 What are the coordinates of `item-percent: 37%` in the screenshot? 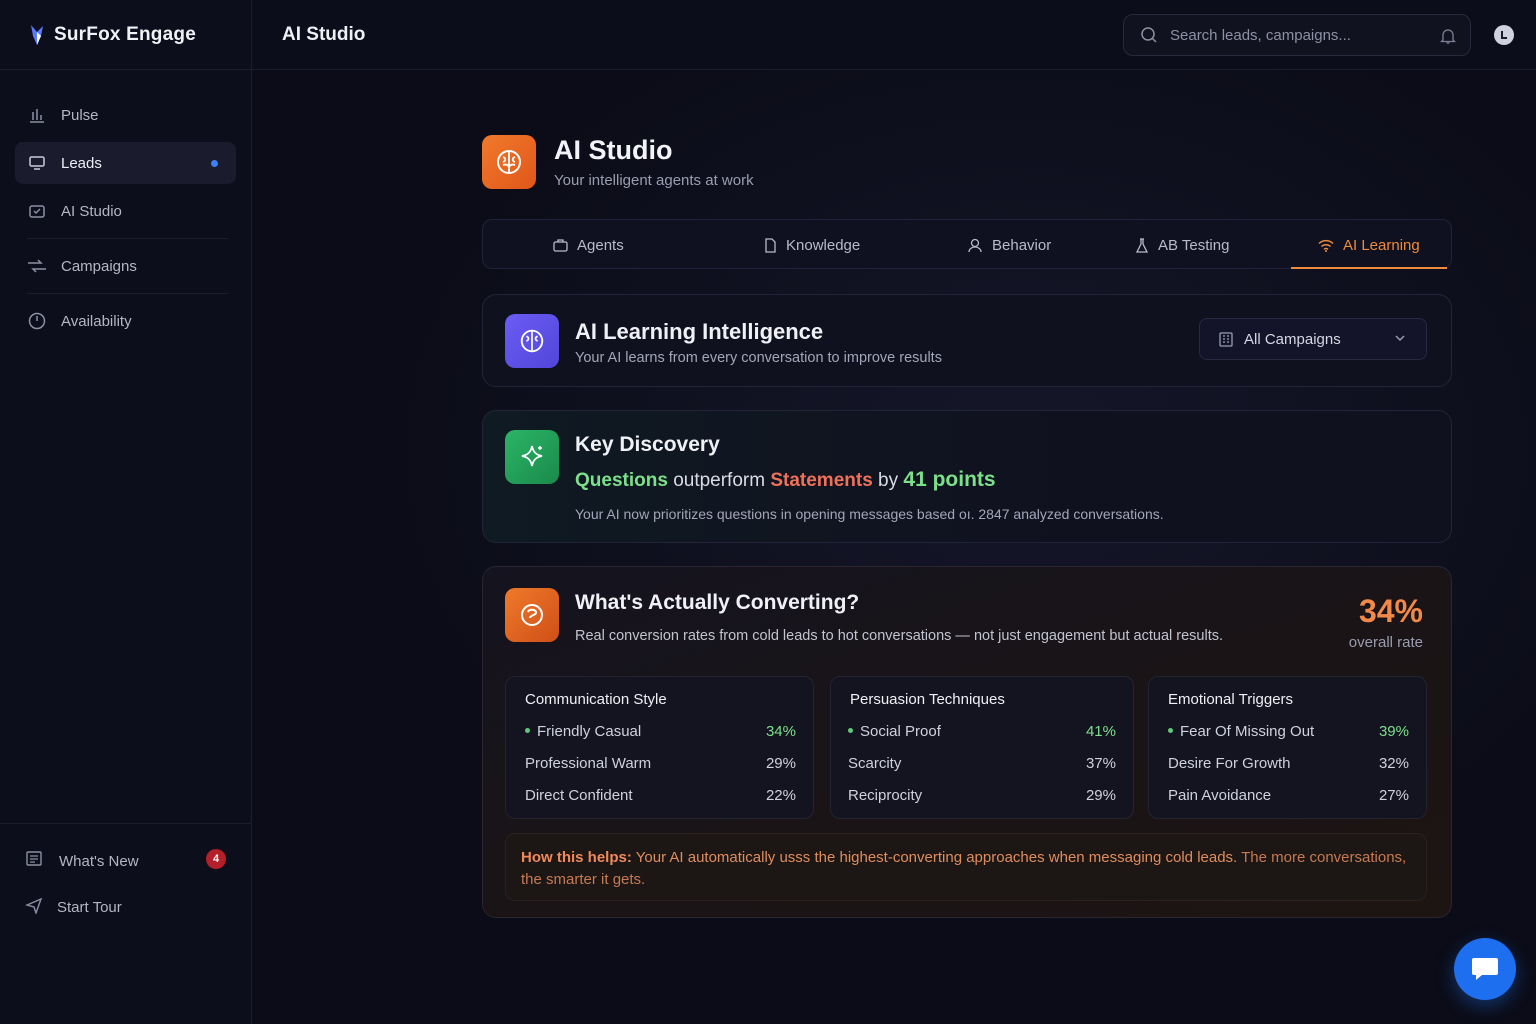 It's located at (1100, 763).